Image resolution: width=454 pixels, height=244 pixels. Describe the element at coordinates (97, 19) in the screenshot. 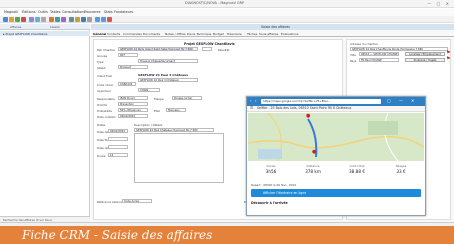

I see `nav-prev-icon` at that location.